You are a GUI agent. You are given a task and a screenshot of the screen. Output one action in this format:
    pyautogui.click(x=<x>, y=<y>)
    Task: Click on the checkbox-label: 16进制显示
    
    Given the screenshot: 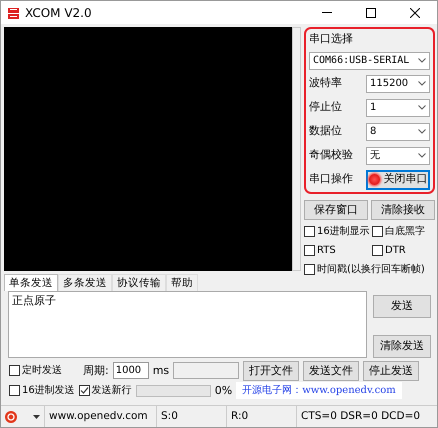 What is the action you would take?
    pyautogui.click(x=343, y=232)
    